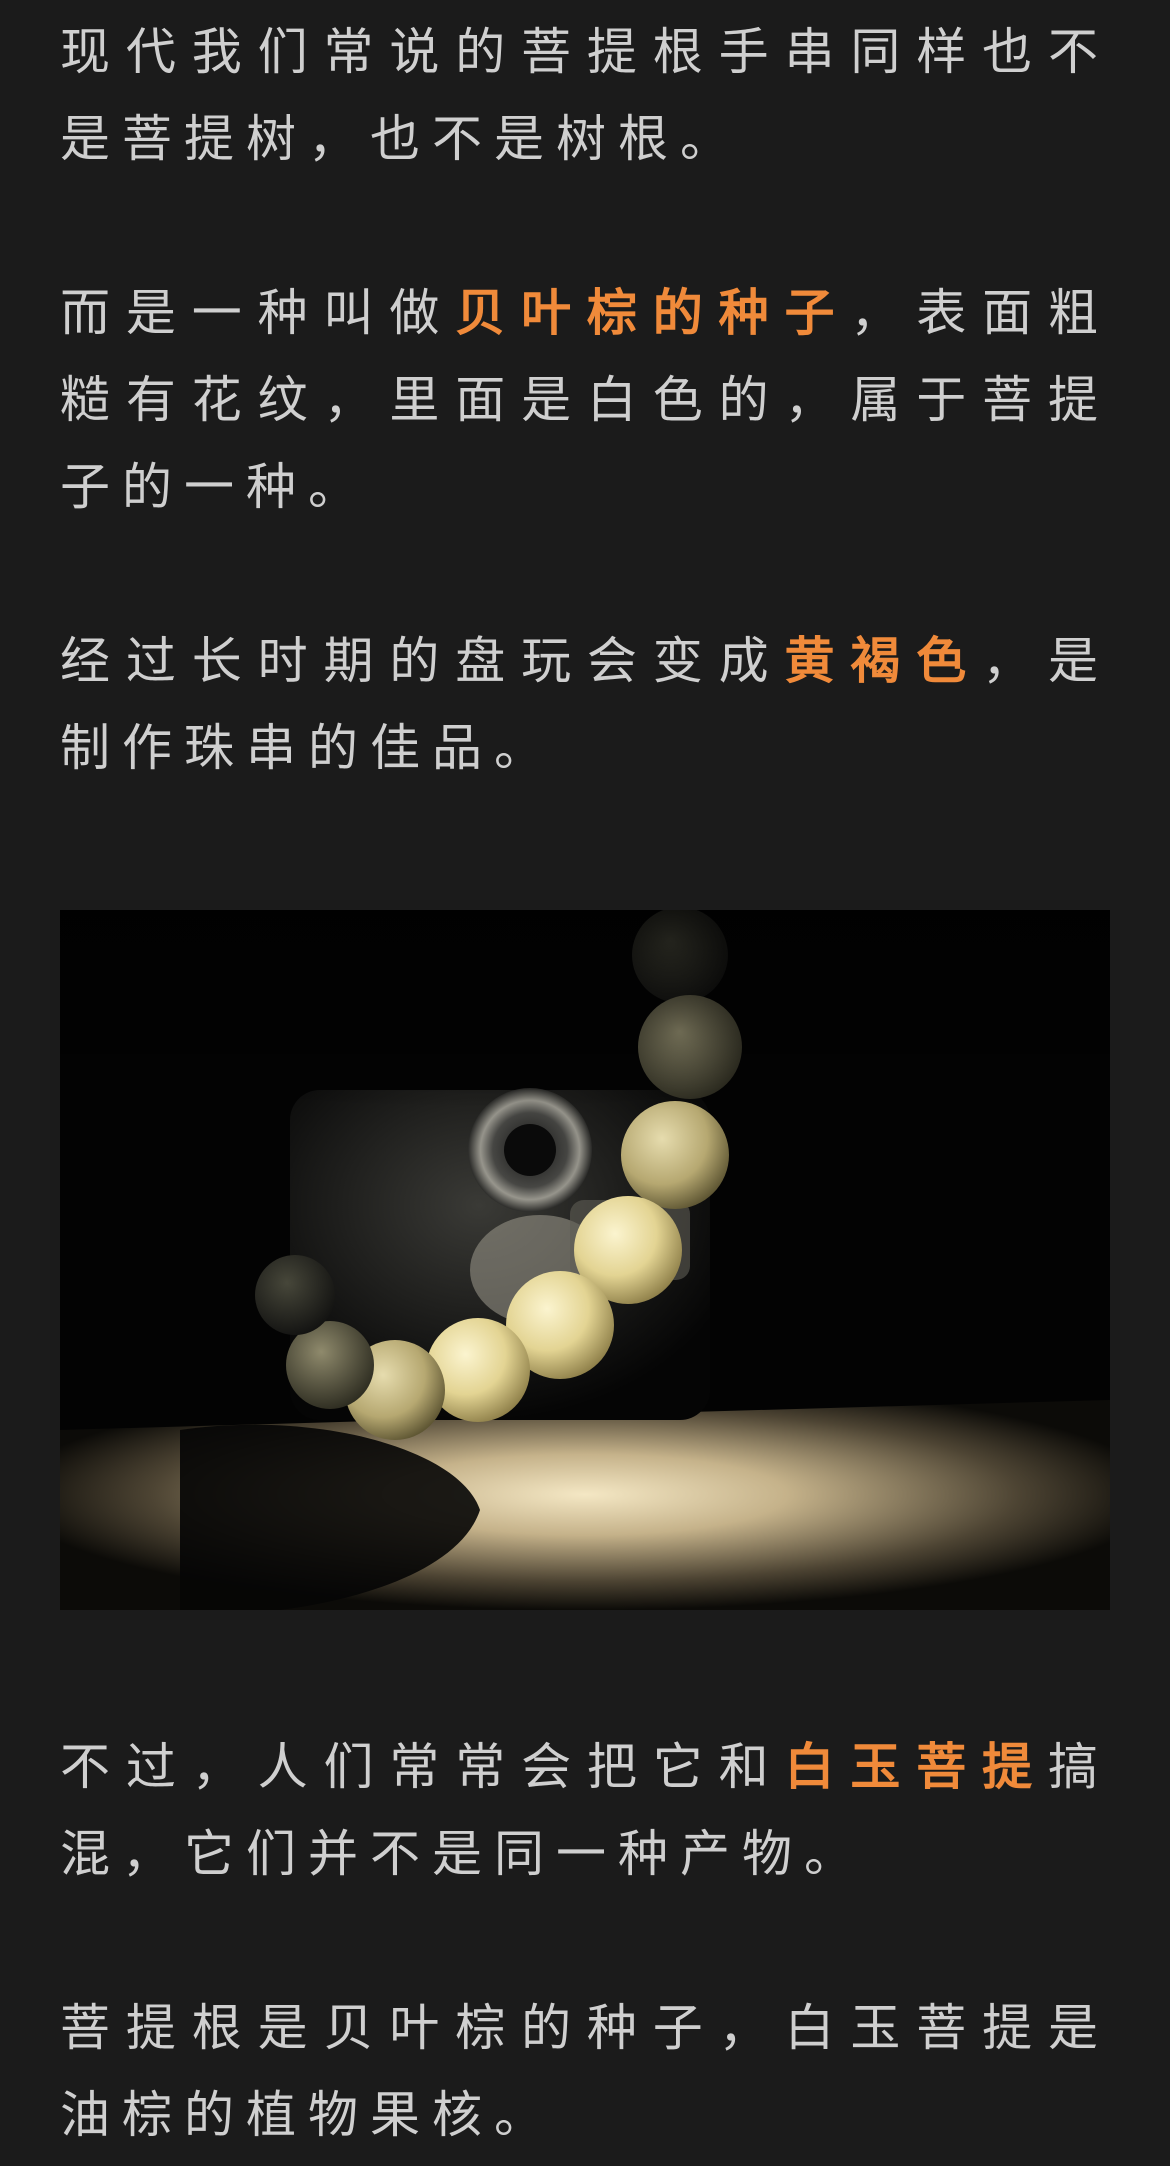  I want to click on paragraph-text: 菩提根是贝叶棕的种子，白玉菩提是油棕的植物果核。, so click(585, 2071).